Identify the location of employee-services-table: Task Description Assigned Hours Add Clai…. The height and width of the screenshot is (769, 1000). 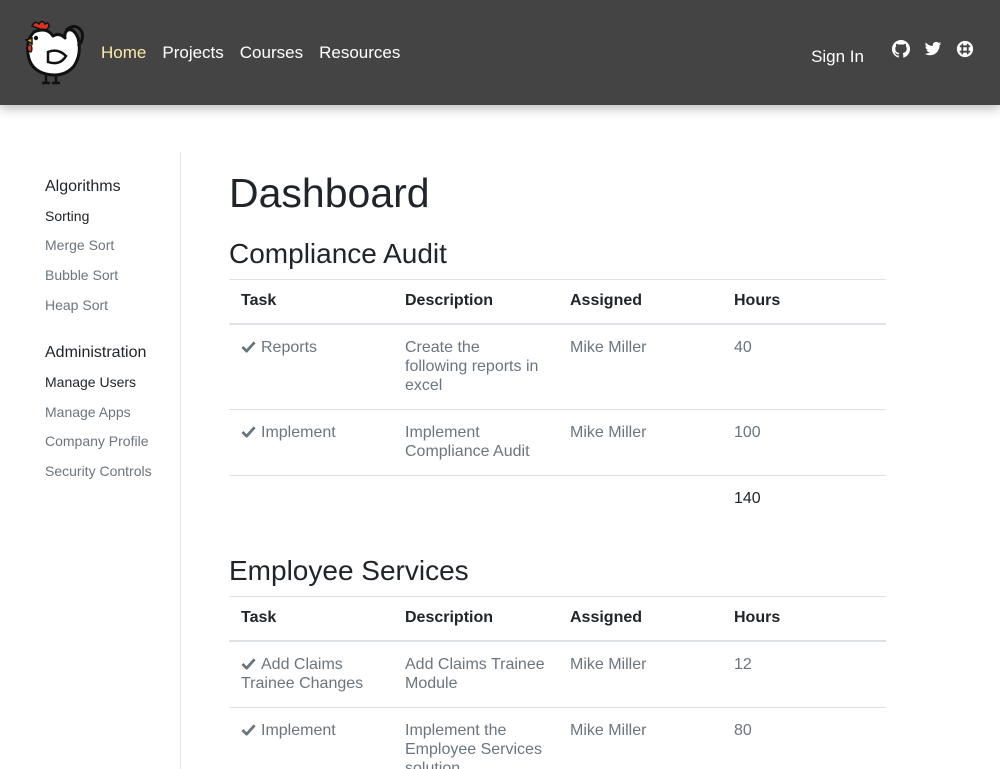
(557, 682).